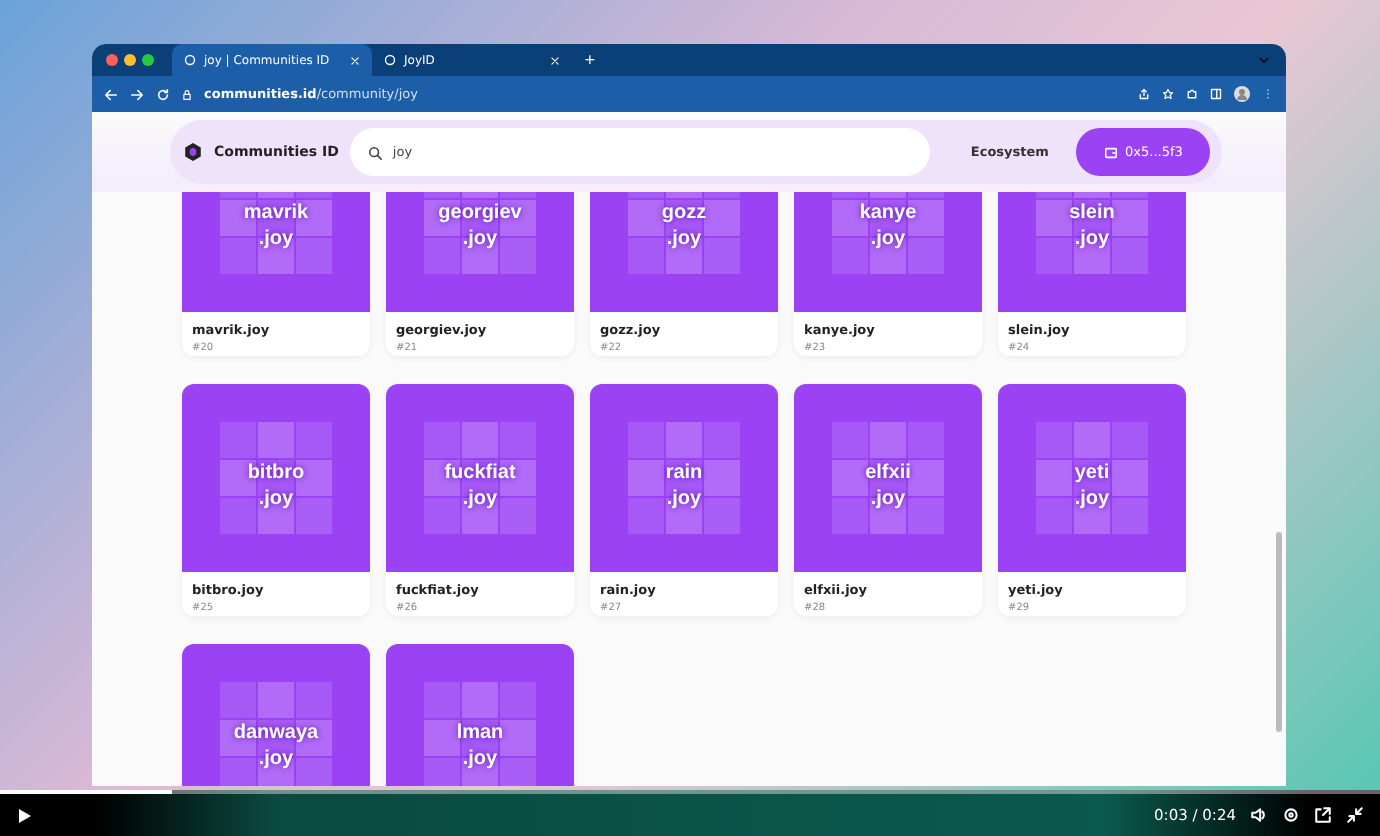 The width and height of the screenshot is (1380, 836). What do you see at coordinates (480, 473) in the screenshot?
I see `tile-name: fuckfiat` at bounding box center [480, 473].